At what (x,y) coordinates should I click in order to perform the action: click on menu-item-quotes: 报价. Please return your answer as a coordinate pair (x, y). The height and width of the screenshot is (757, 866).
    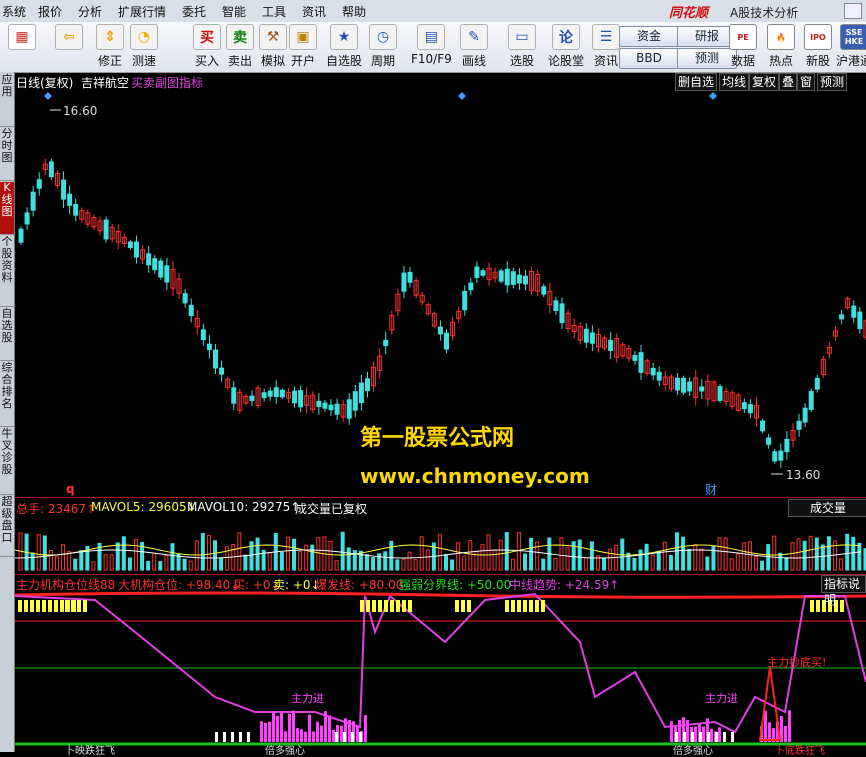
    Looking at the image, I should click on (50, 11).